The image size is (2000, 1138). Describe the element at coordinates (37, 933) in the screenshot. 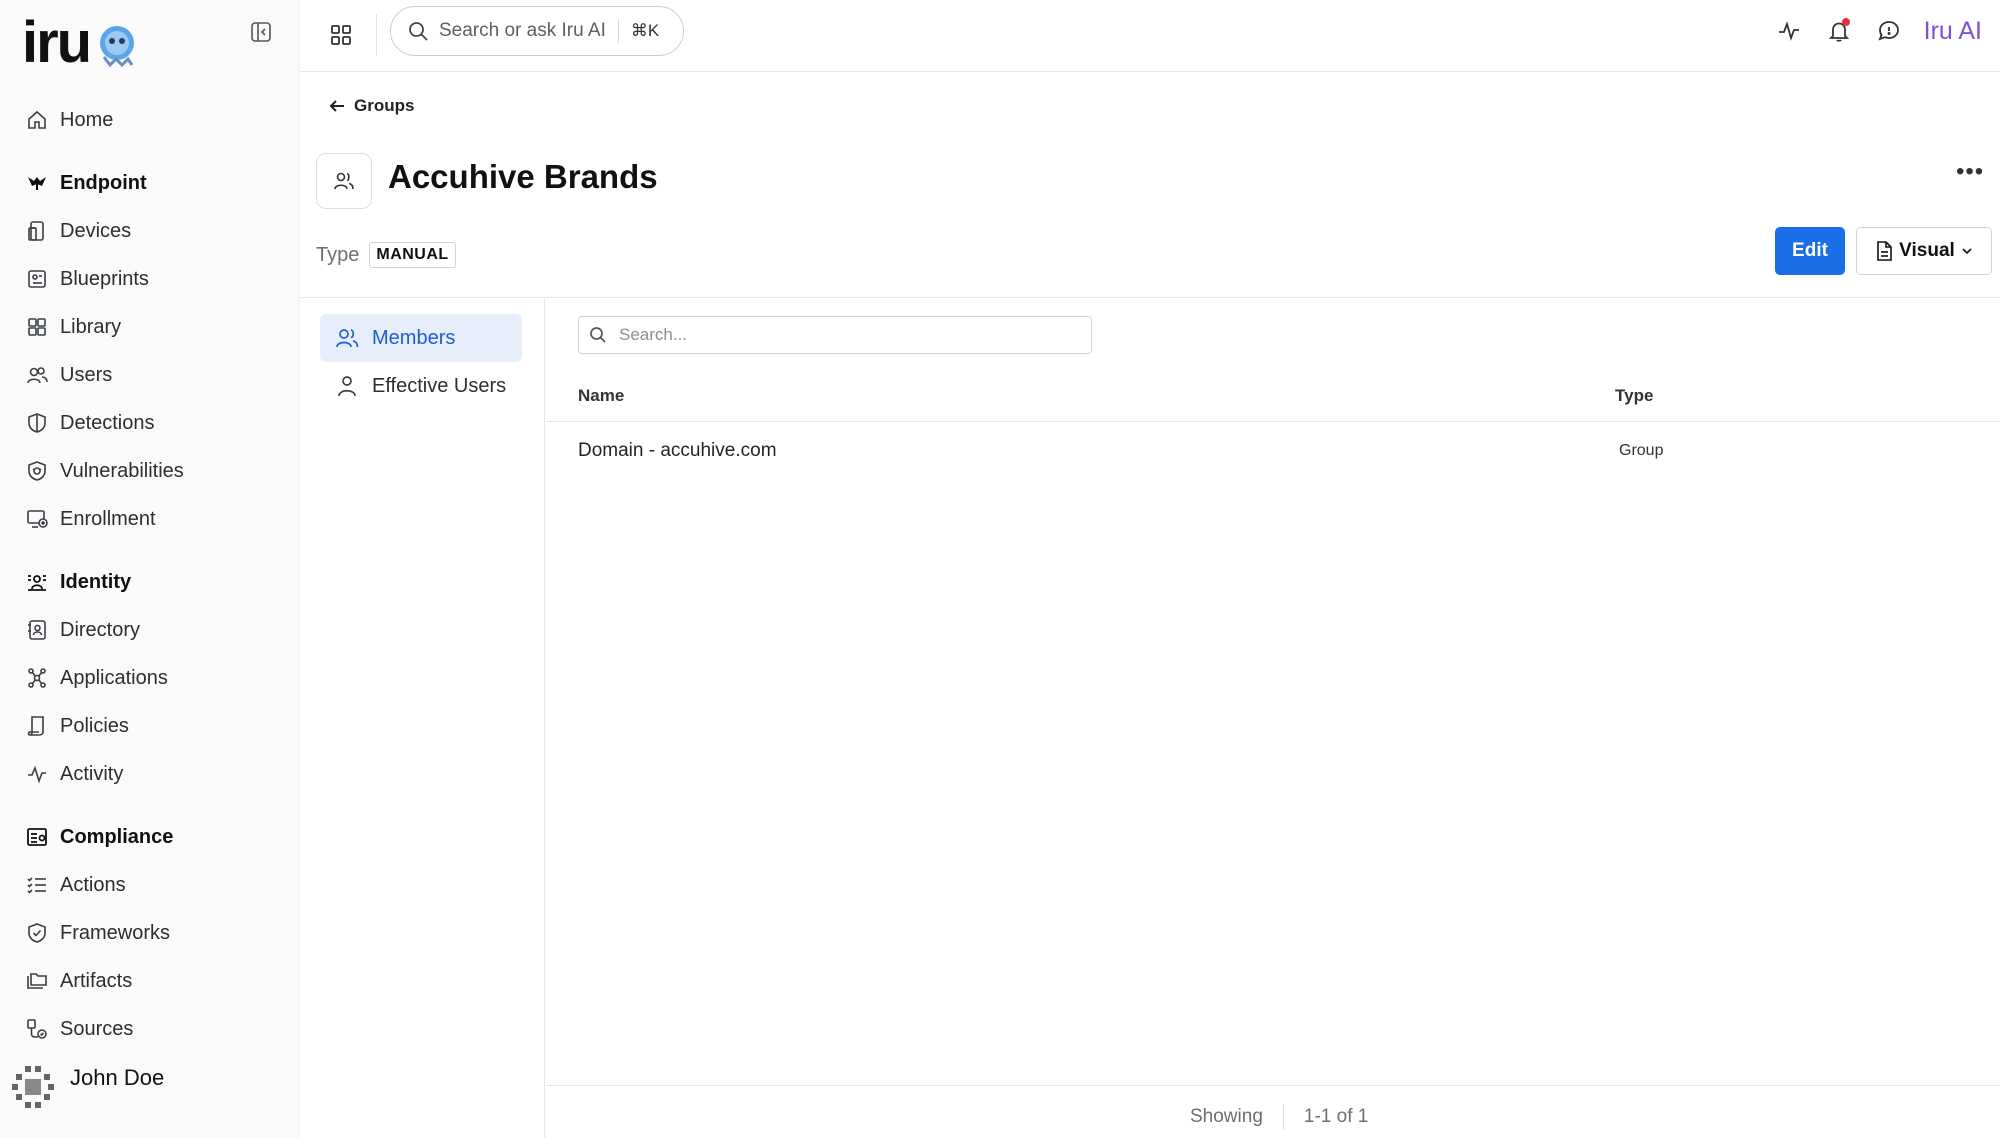

I see `shield-check-icon` at that location.